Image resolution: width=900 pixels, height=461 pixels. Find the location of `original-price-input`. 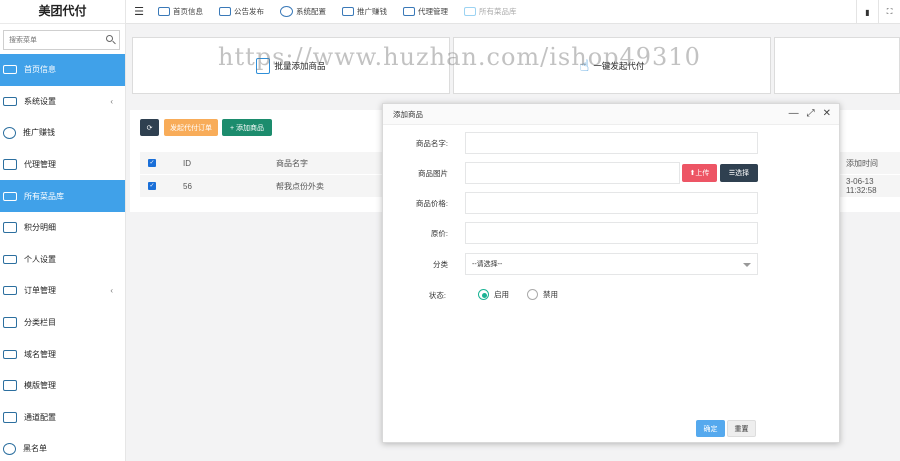

original-price-input is located at coordinates (611, 233).